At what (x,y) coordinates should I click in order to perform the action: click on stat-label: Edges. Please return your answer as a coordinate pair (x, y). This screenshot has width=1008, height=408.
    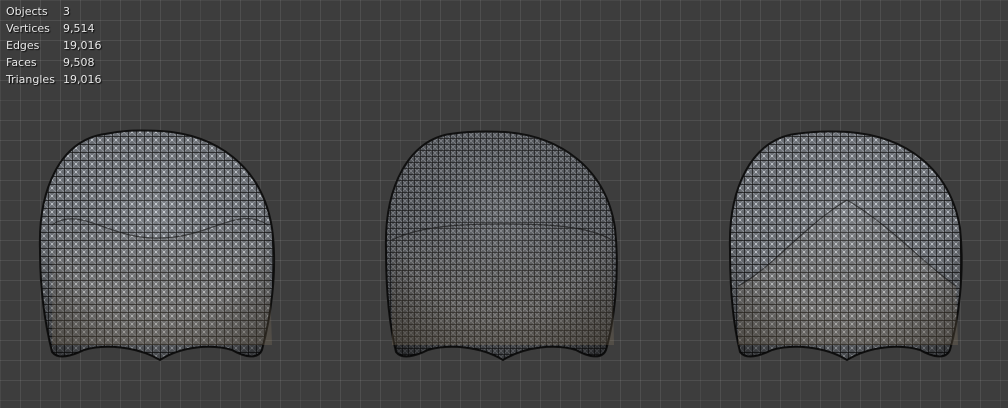
    Looking at the image, I should click on (23, 45).